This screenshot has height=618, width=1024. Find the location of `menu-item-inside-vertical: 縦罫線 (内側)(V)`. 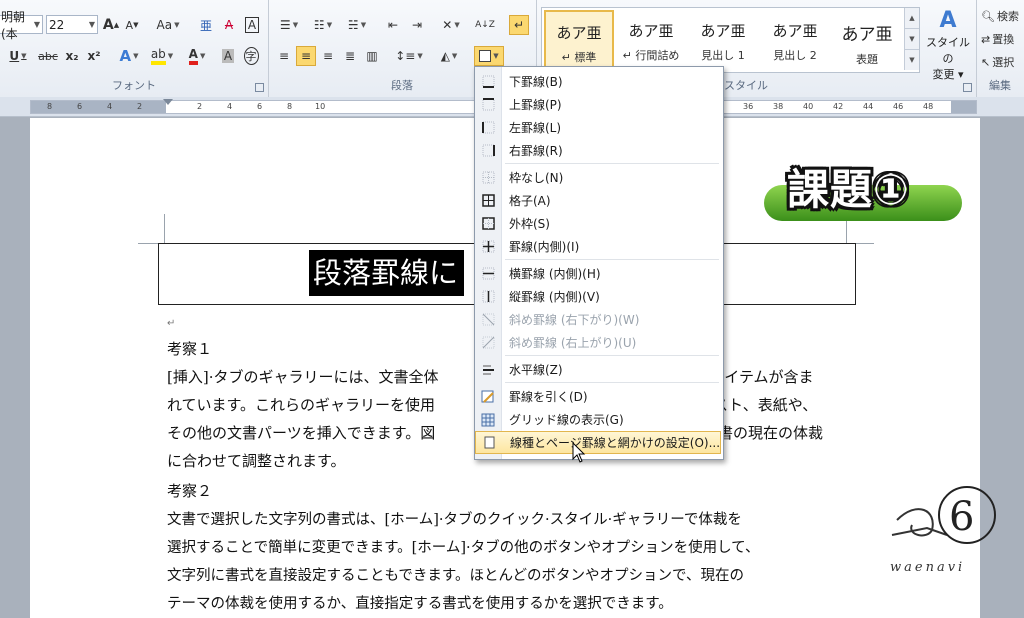

menu-item-inside-vertical: 縦罫線 (内側)(V) is located at coordinates (598, 296).